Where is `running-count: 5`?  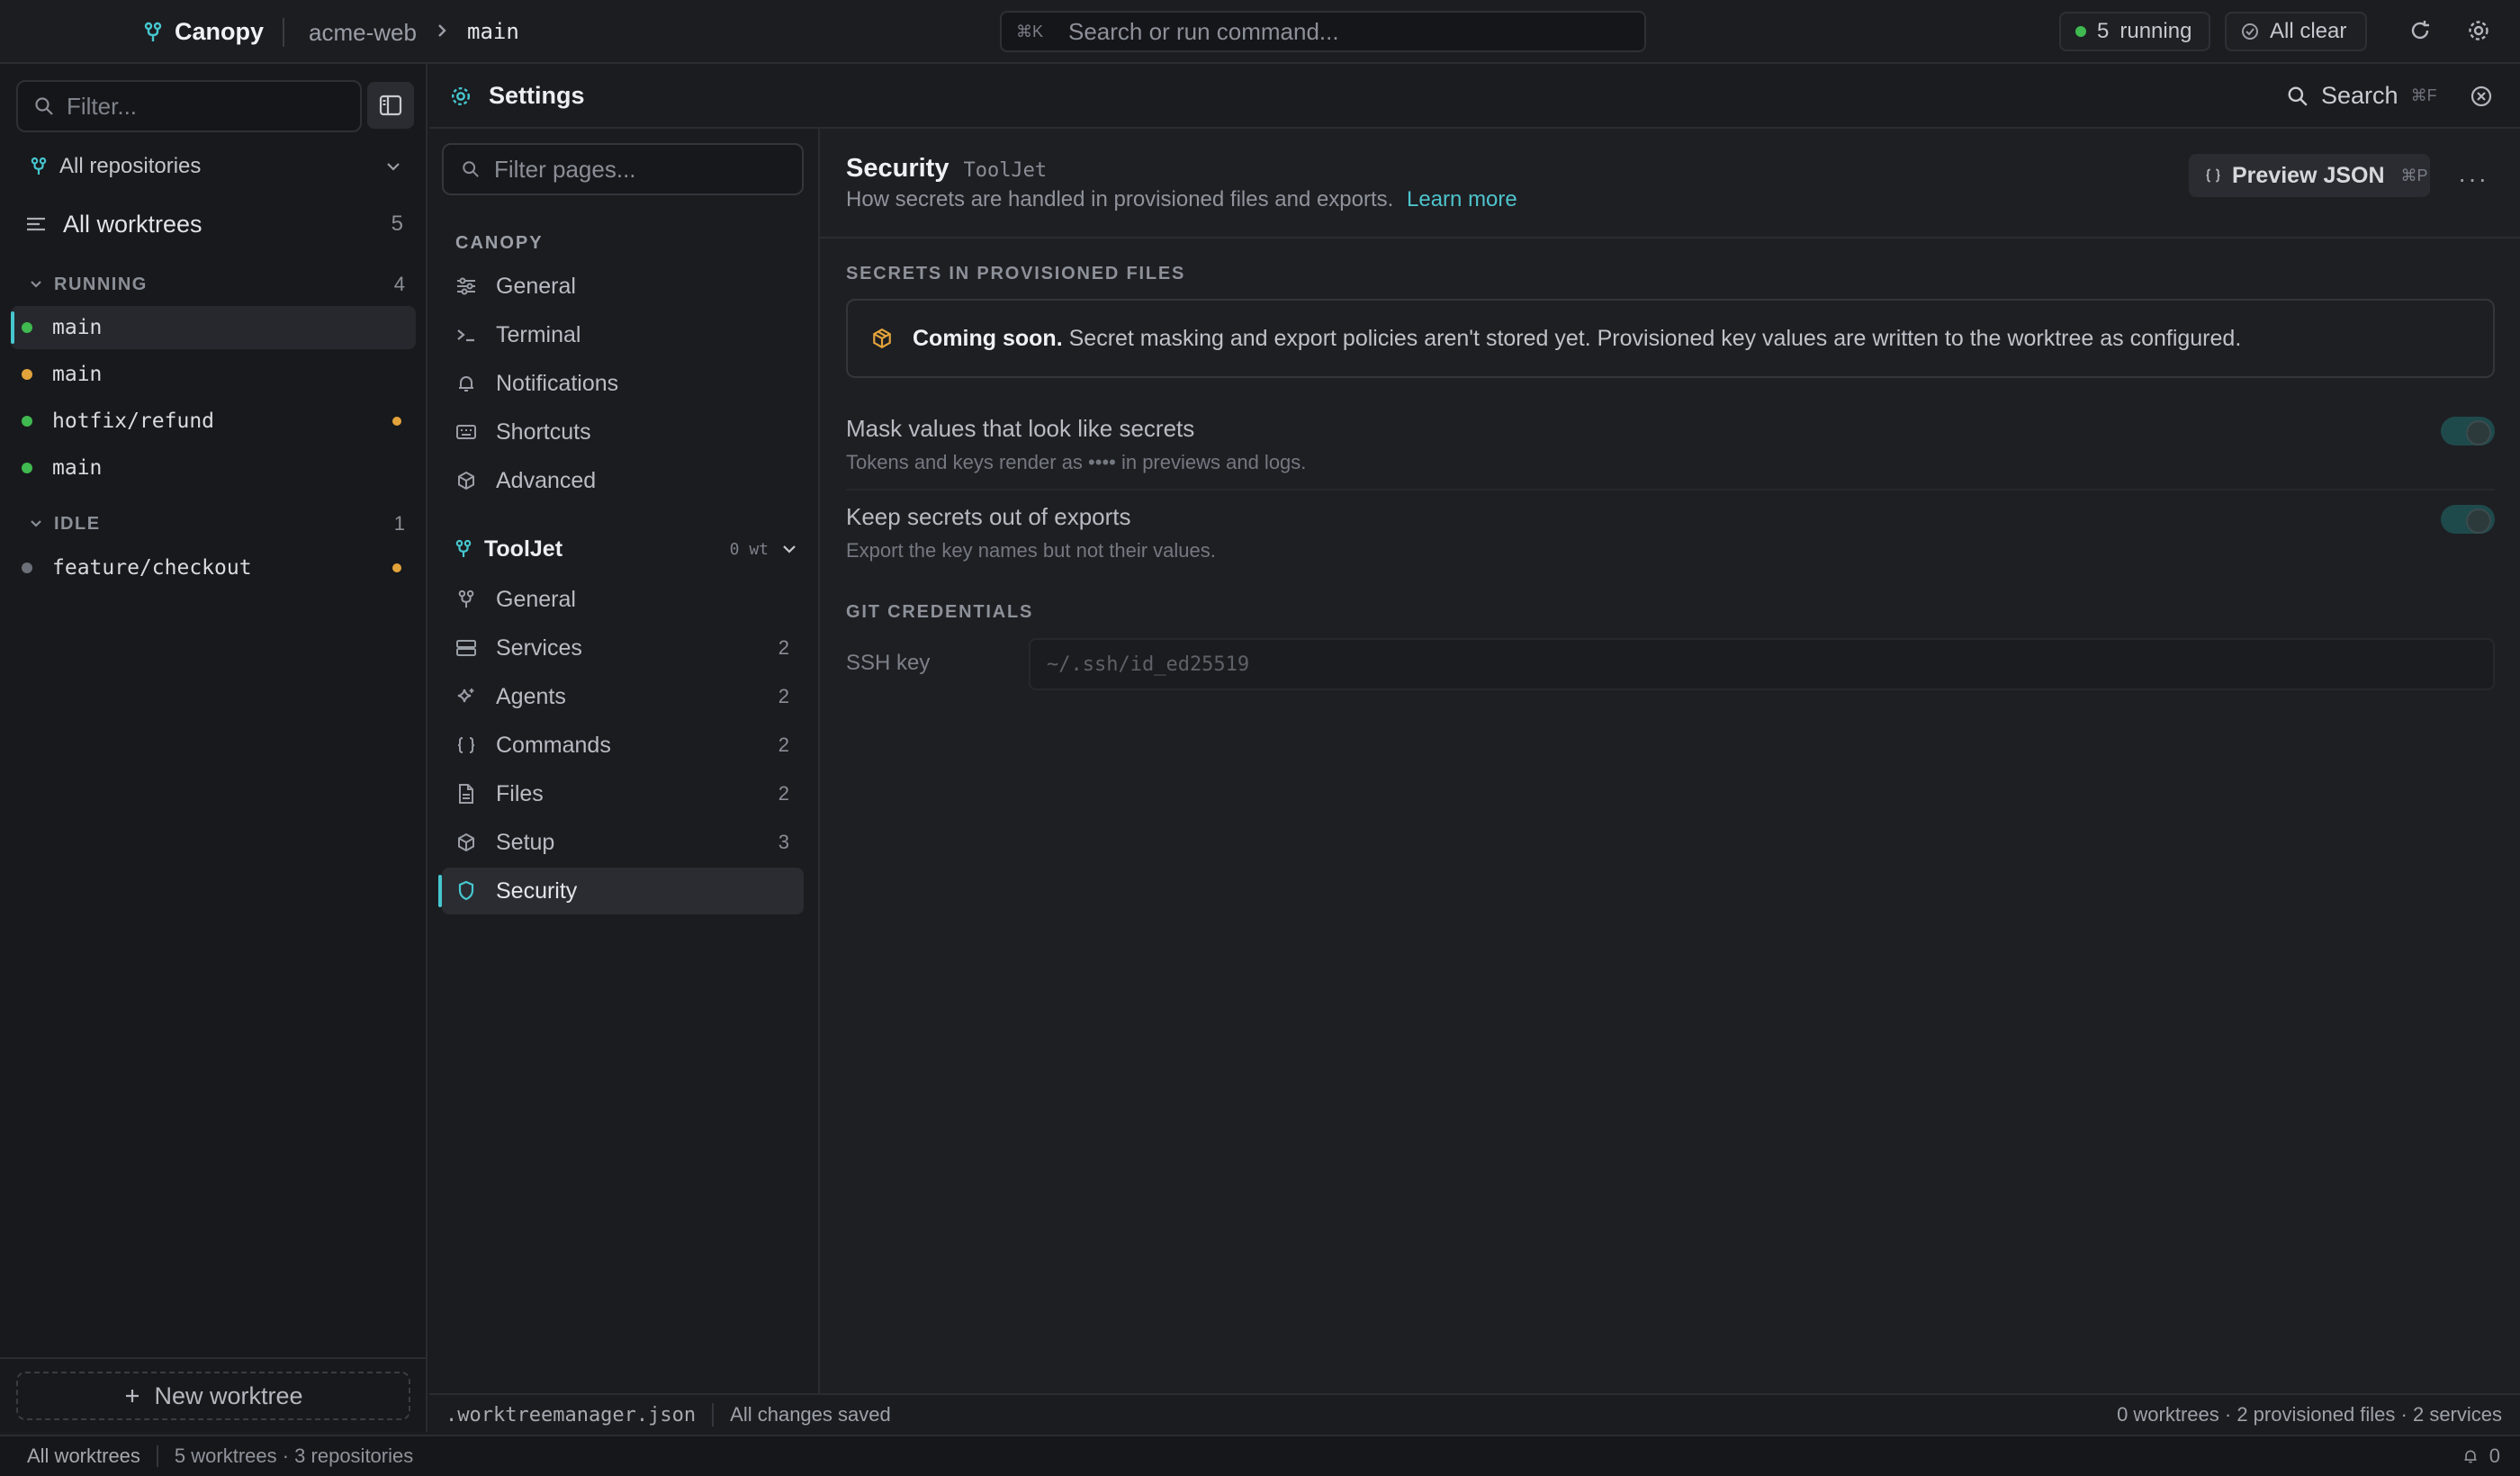
running-count: 5 is located at coordinates (2103, 31).